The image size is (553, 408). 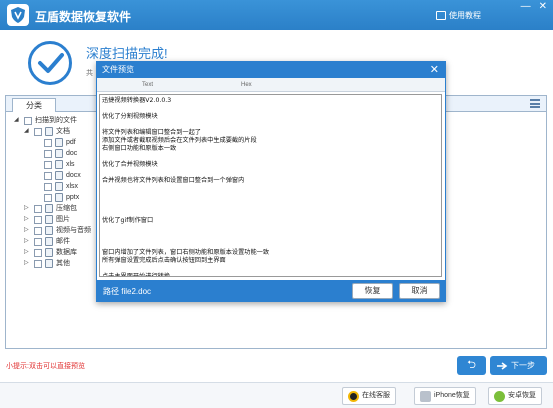 What do you see at coordinates (18, 15) in the screenshot?
I see `app-logo-icon` at bounding box center [18, 15].